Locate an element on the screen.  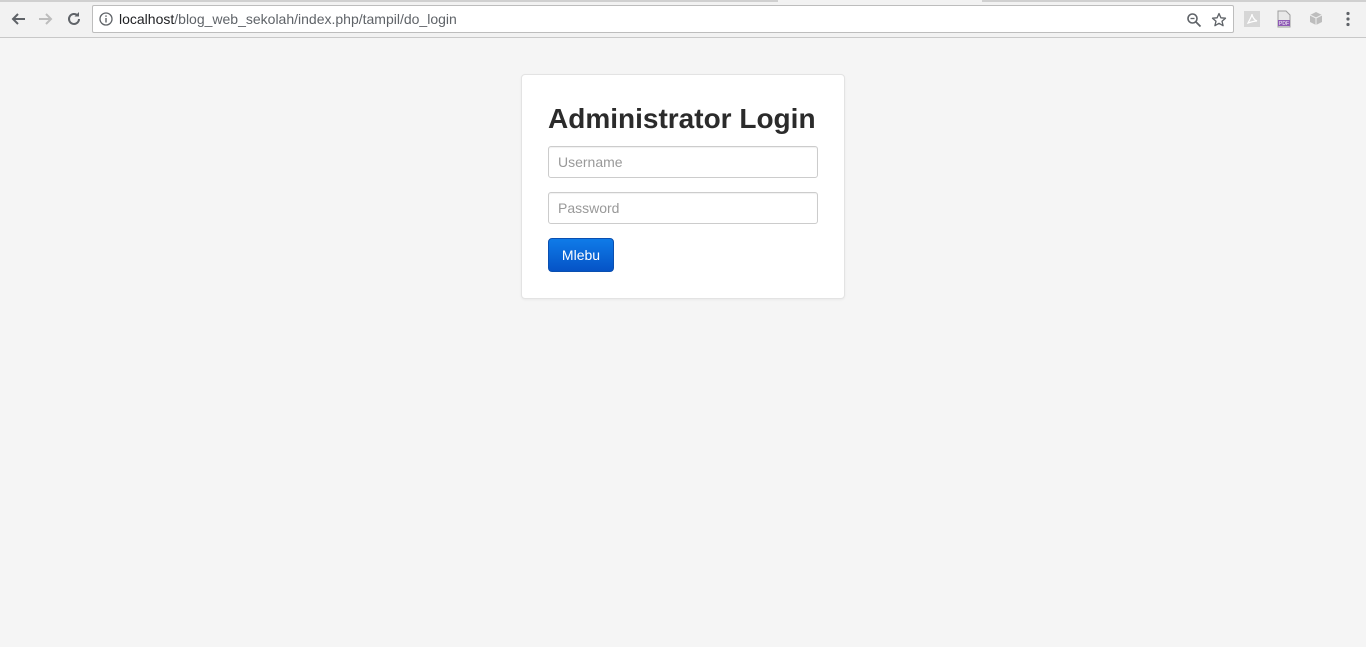
back-button is located at coordinates (18, 19).